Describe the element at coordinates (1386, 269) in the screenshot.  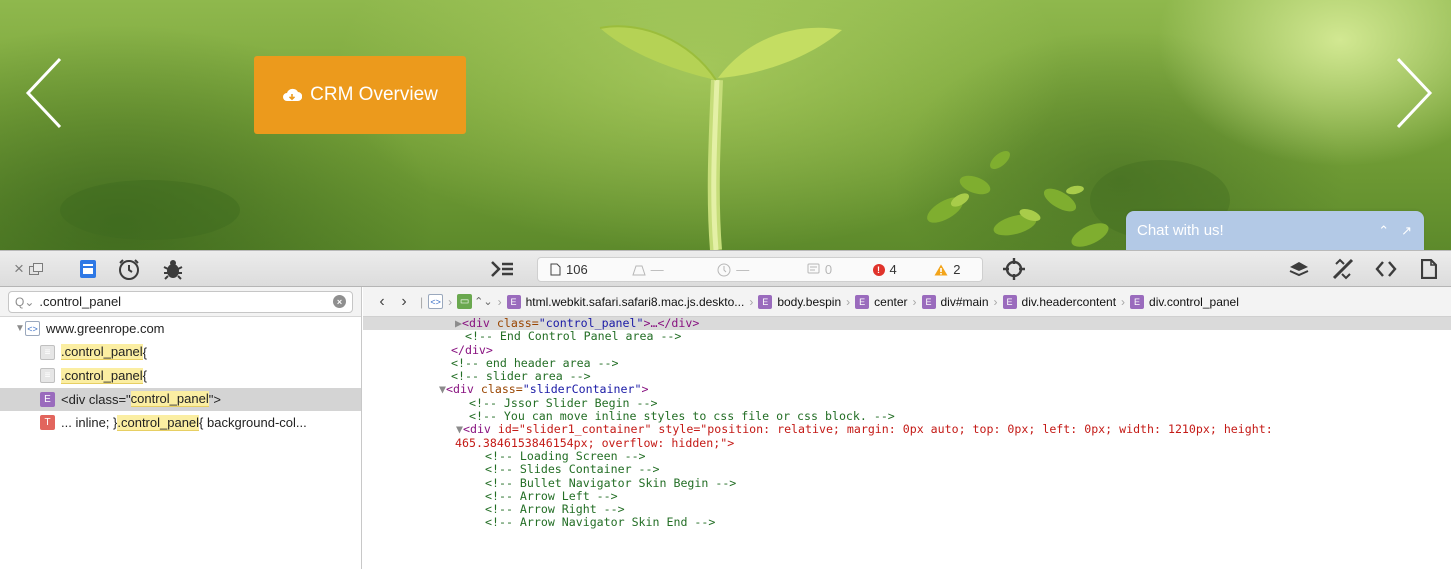
I see `code-brackets-icon` at that location.